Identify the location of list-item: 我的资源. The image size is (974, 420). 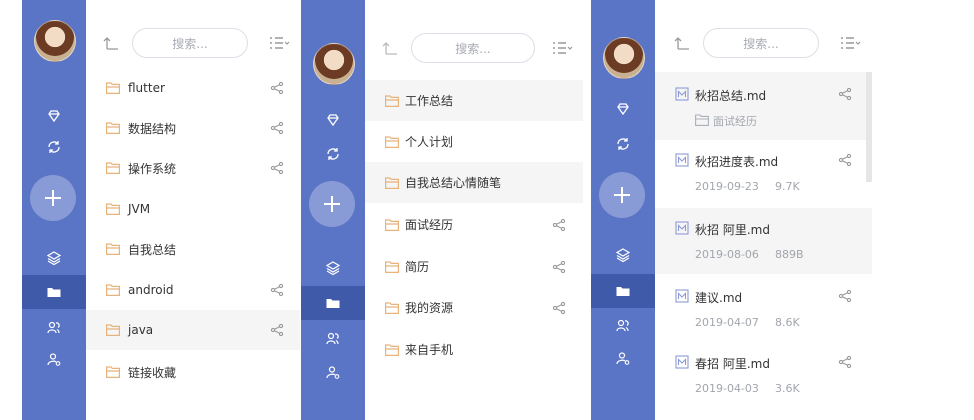
(477, 307).